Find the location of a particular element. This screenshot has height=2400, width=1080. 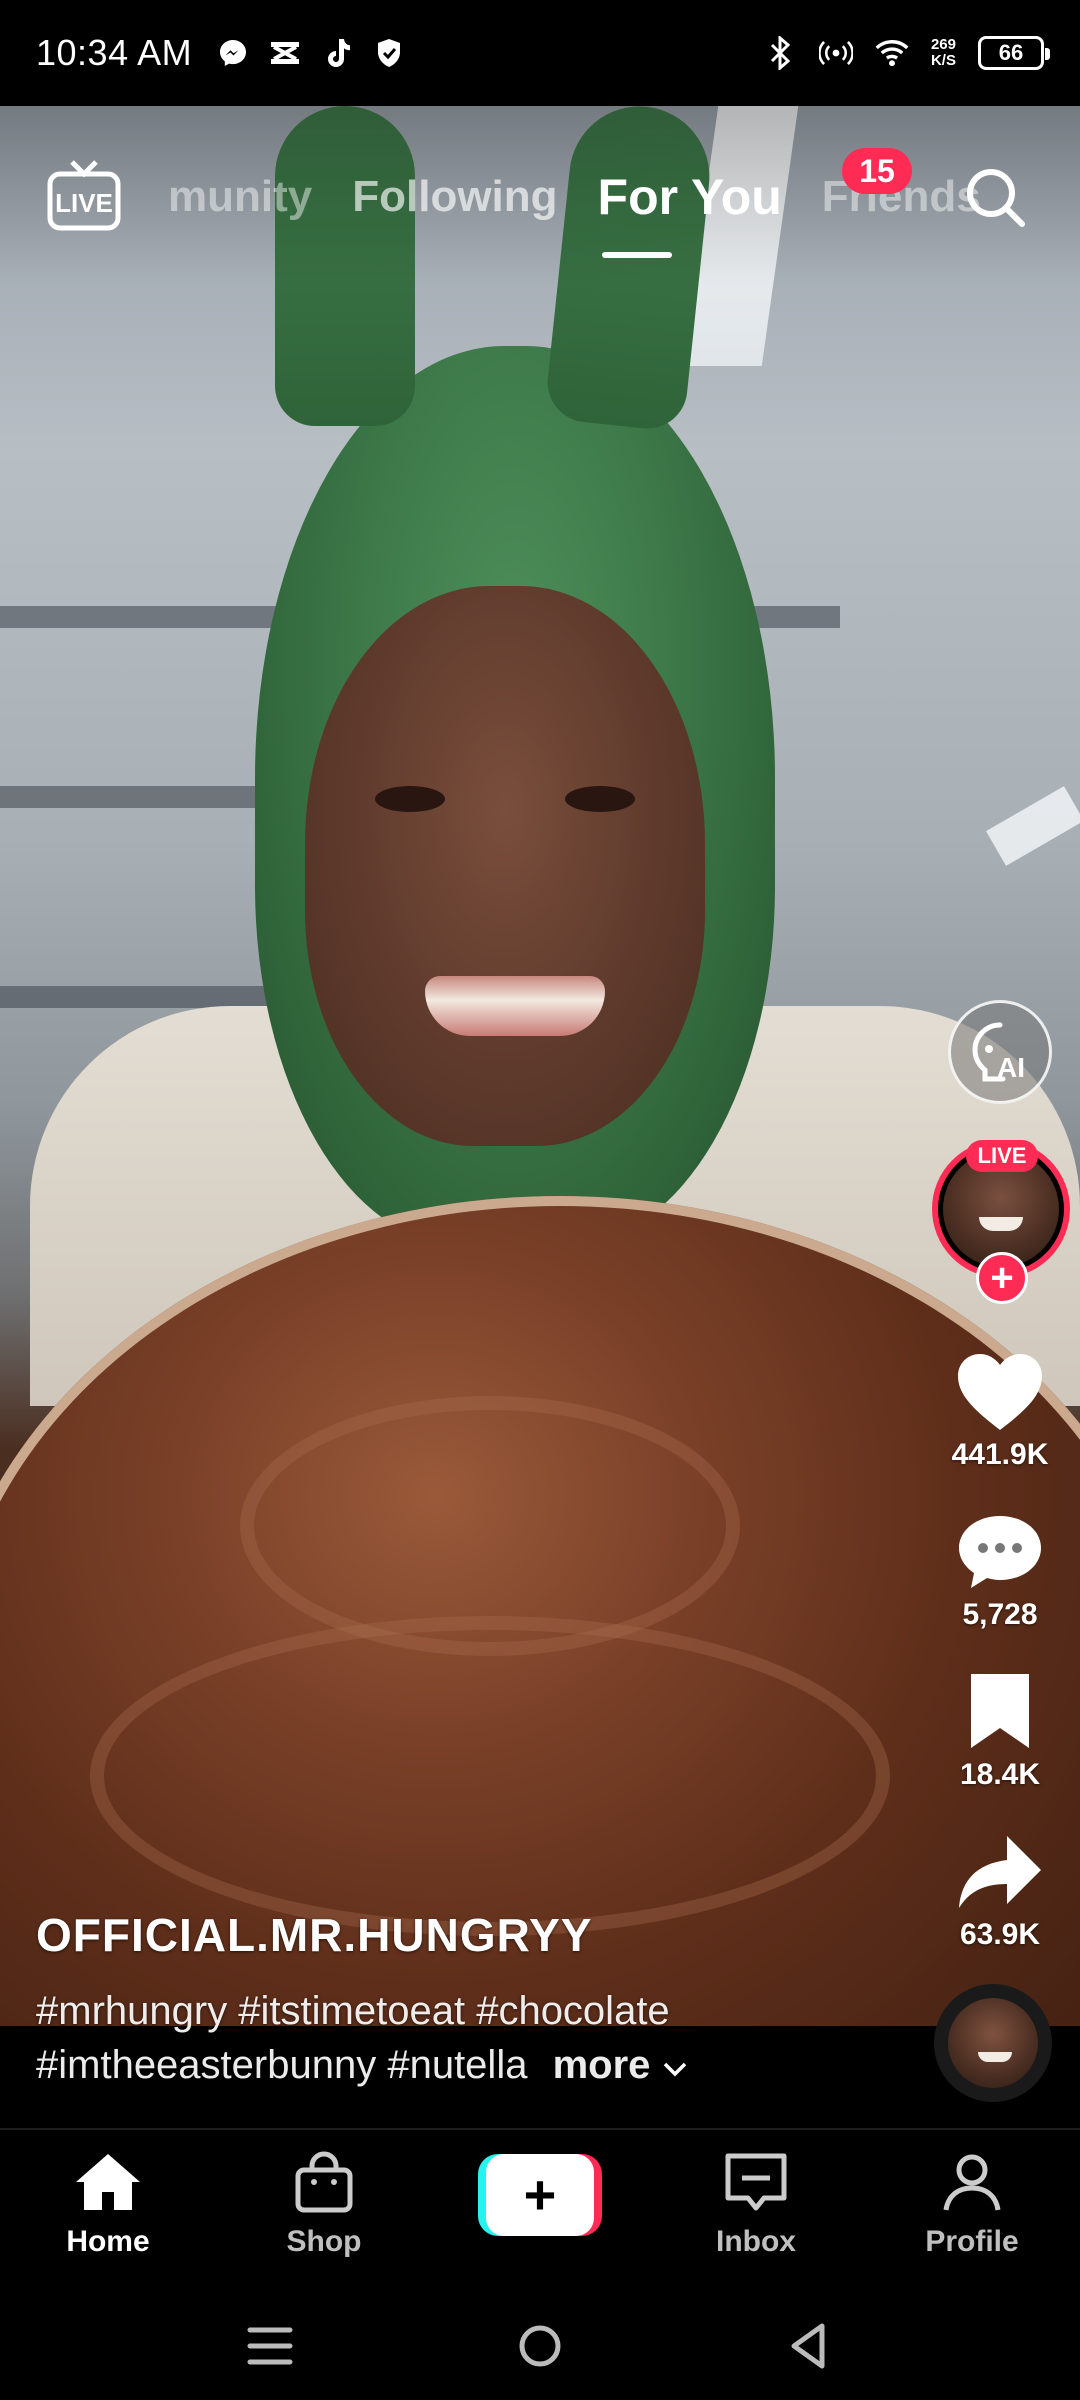

nav-shop: Shop is located at coordinates (324, 2204).